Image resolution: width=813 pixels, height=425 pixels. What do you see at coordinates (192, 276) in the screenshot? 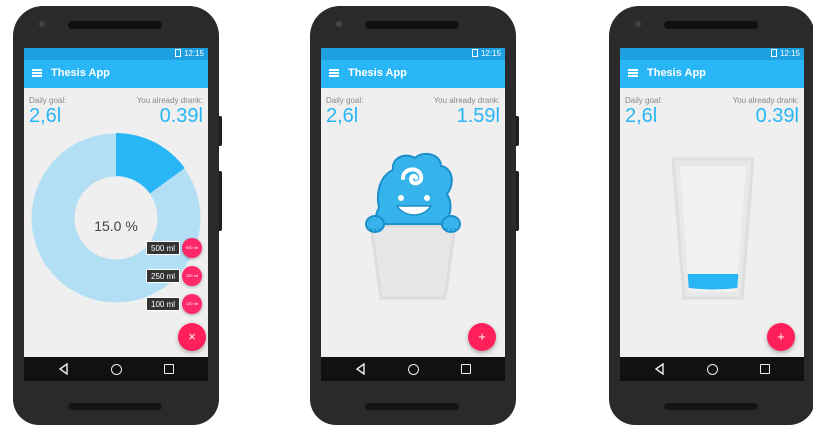
I see `add-250ml-button: 250 ml` at bounding box center [192, 276].